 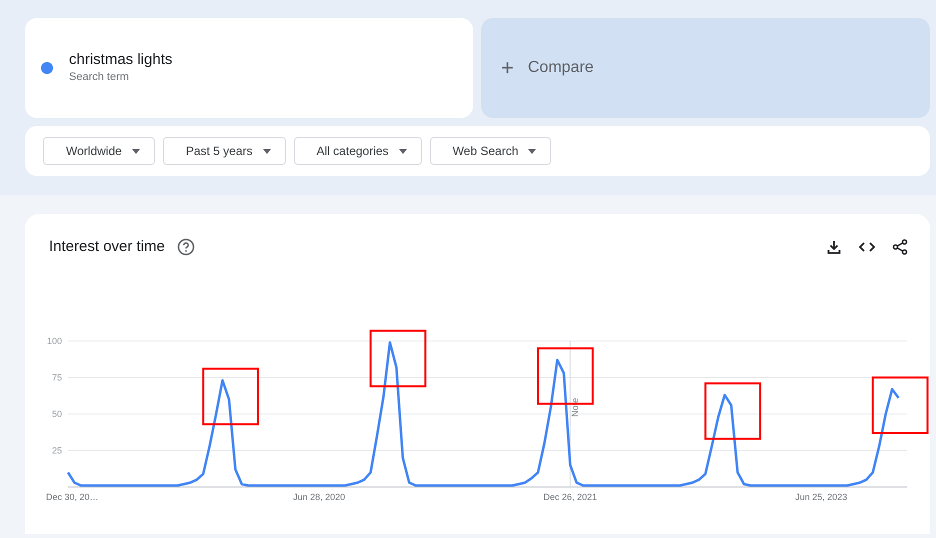 I want to click on y-axis-label: 75, so click(x=57, y=377).